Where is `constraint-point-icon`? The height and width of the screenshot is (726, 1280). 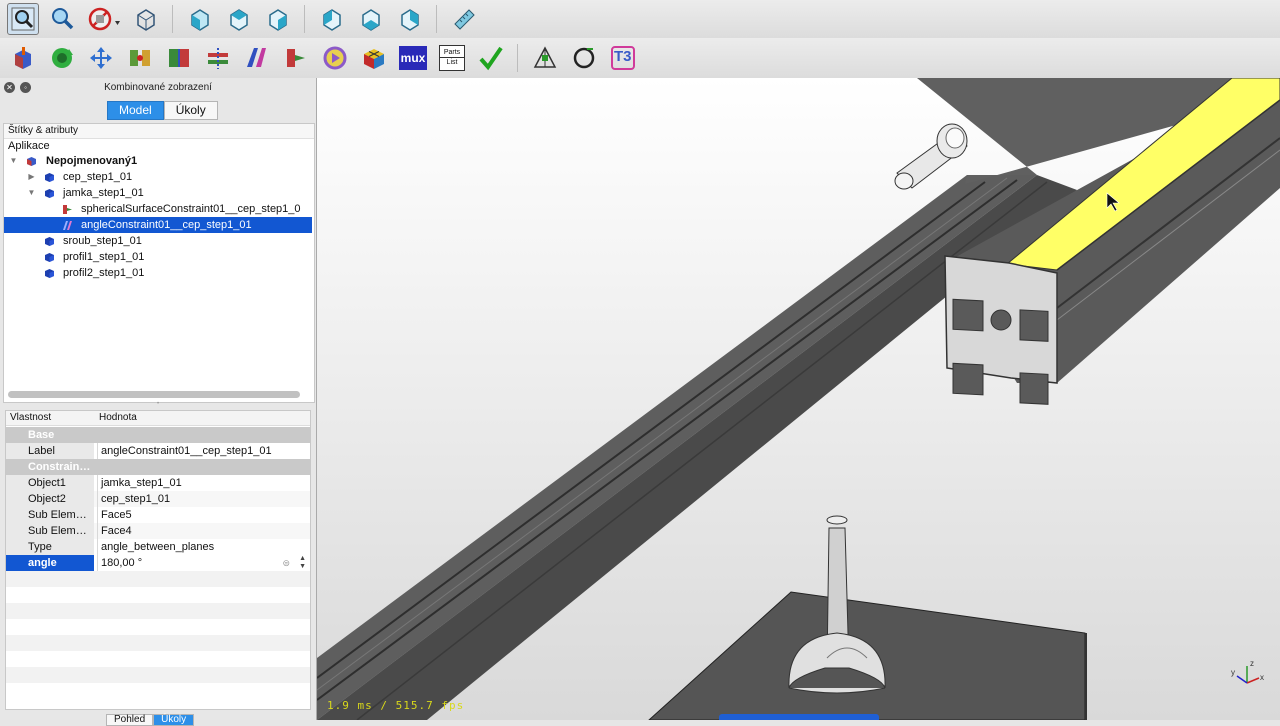 constraint-point-icon is located at coordinates (140, 58).